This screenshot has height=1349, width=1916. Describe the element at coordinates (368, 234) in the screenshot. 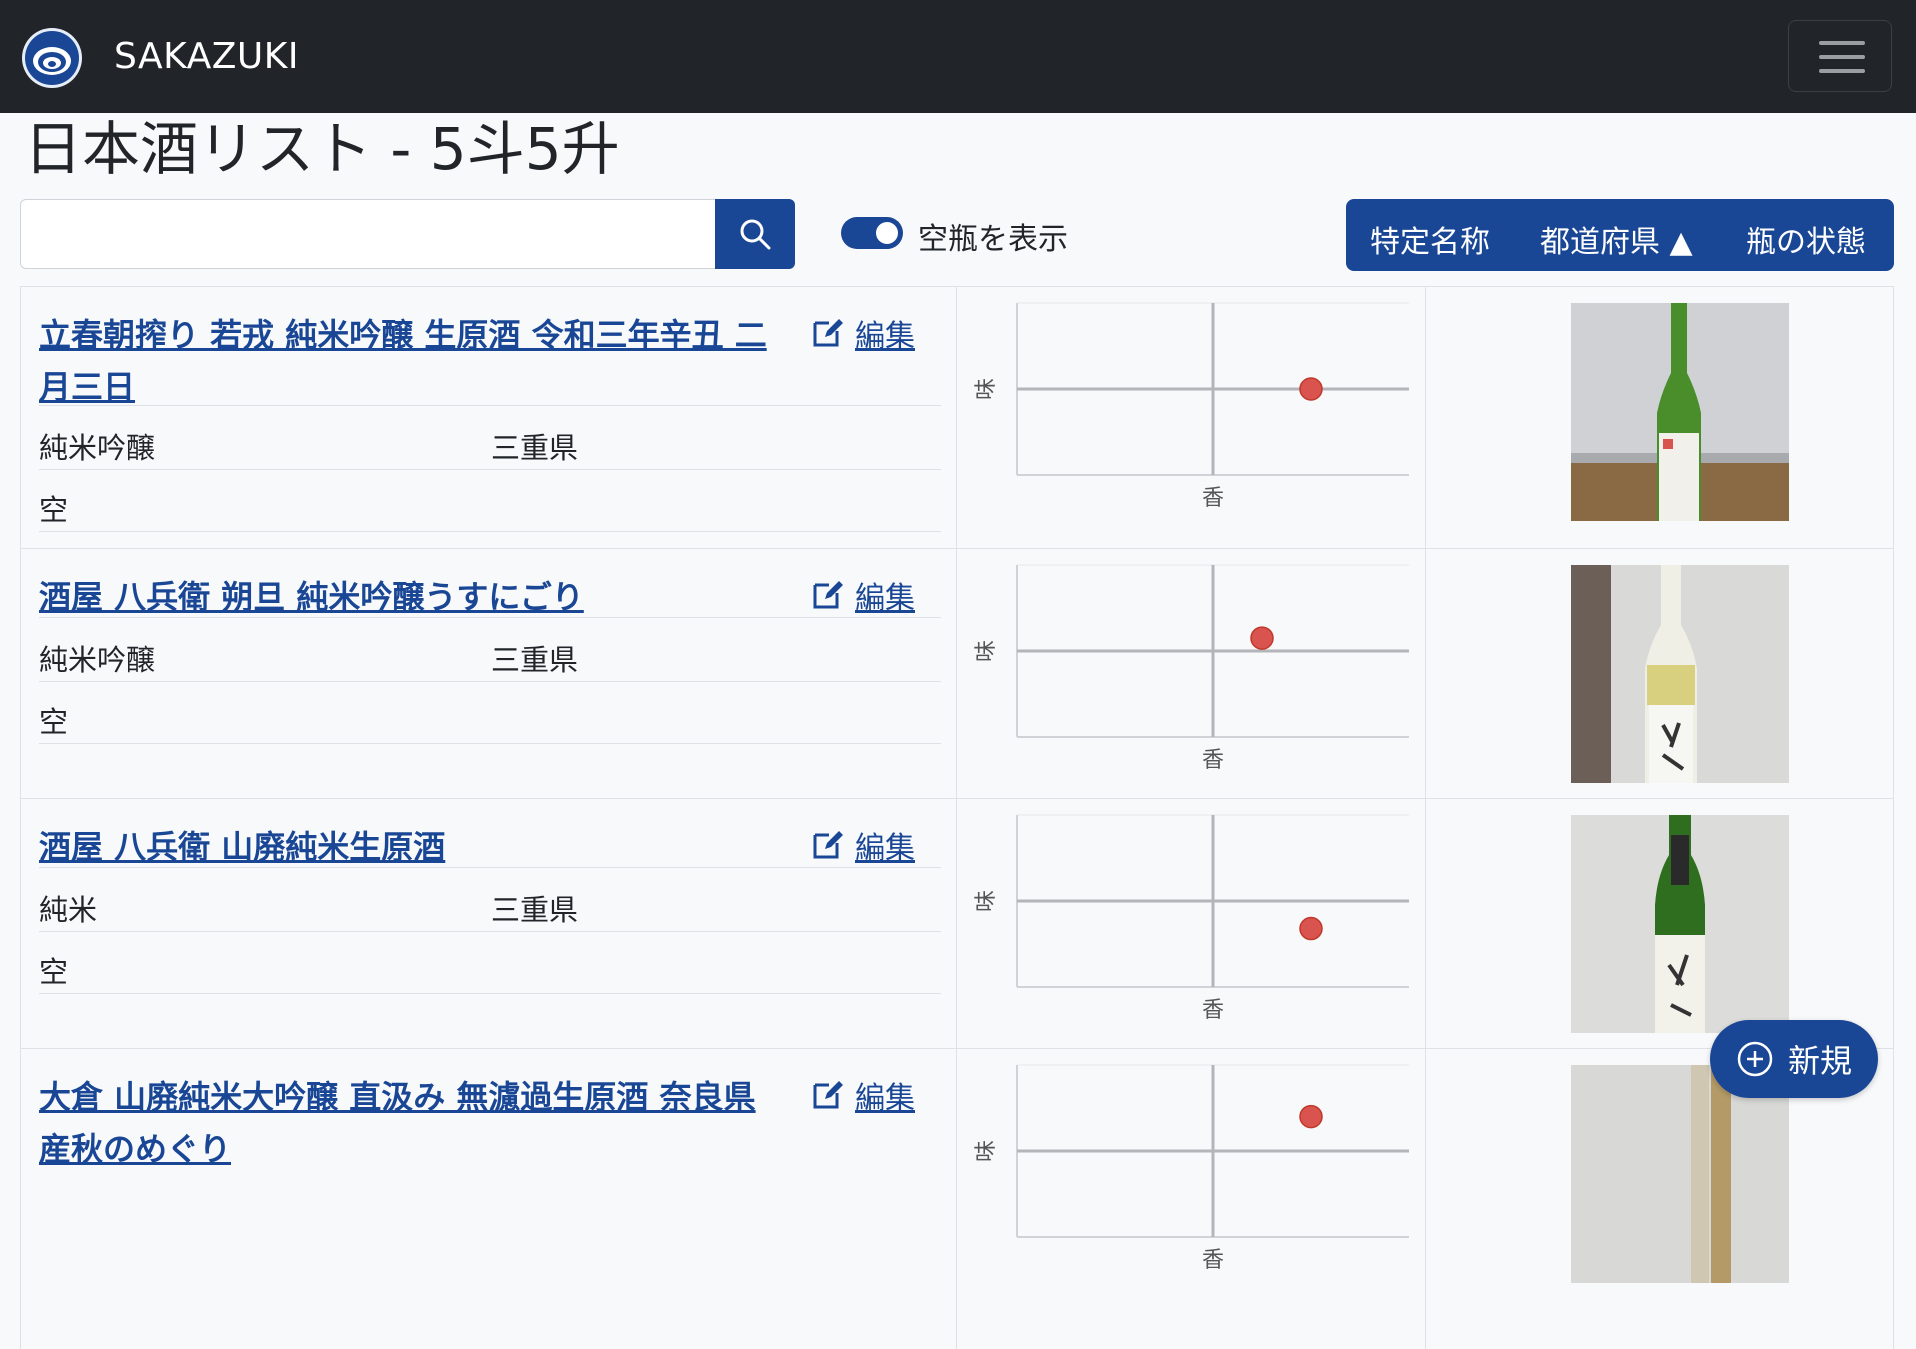

I see `search-input` at that location.